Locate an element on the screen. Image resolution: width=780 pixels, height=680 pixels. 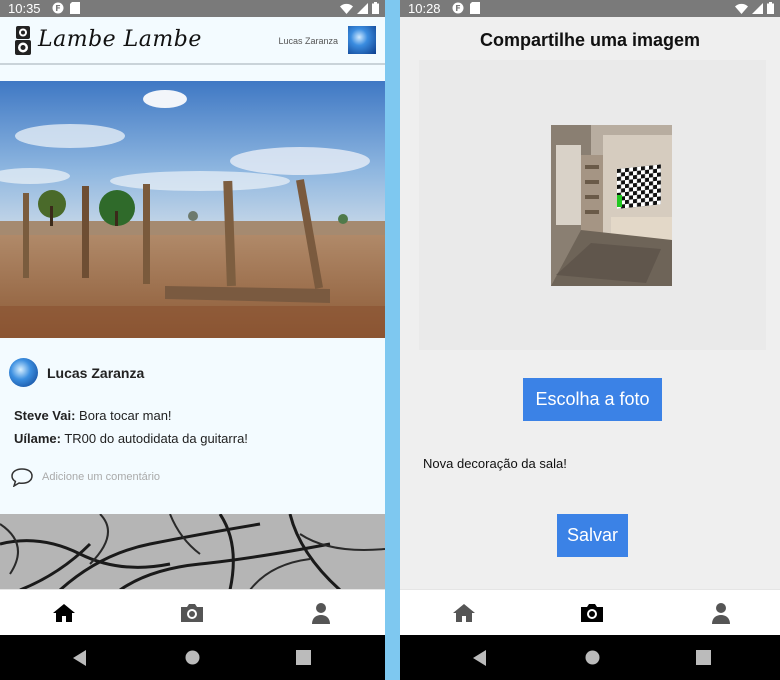
comment-item: Steve Vai: Bora tocar man! is located at coordinates (93, 415).